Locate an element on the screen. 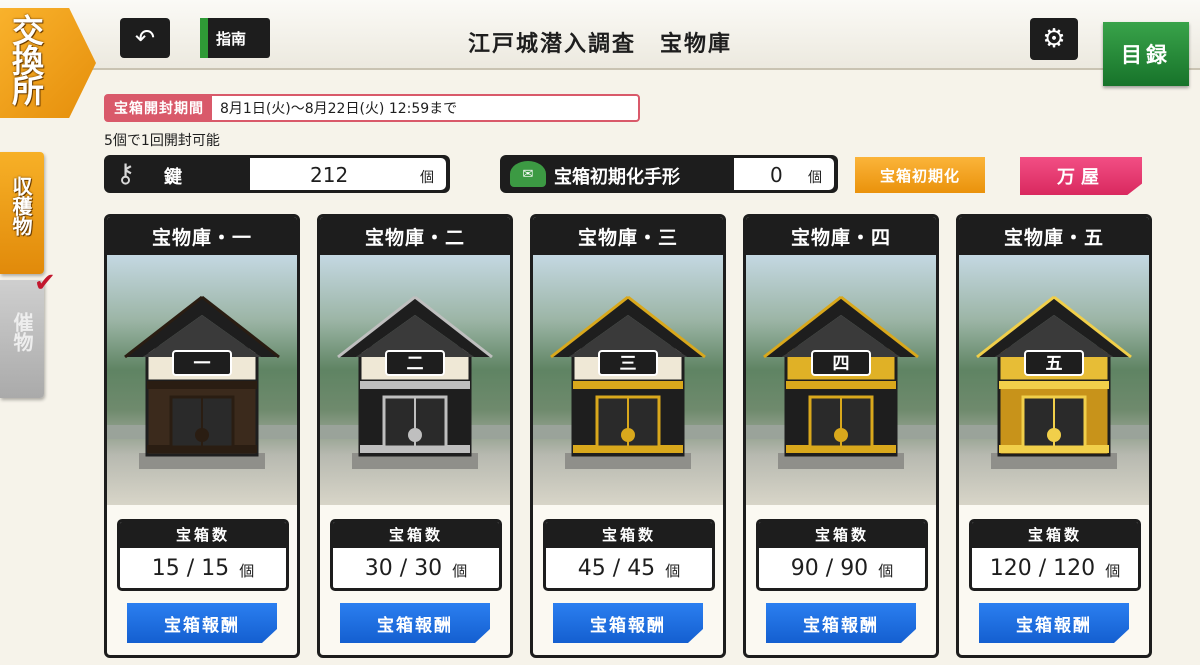 The height and width of the screenshot is (665, 1200). chest-count: 30 / 30 個 is located at coordinates (416, 568).